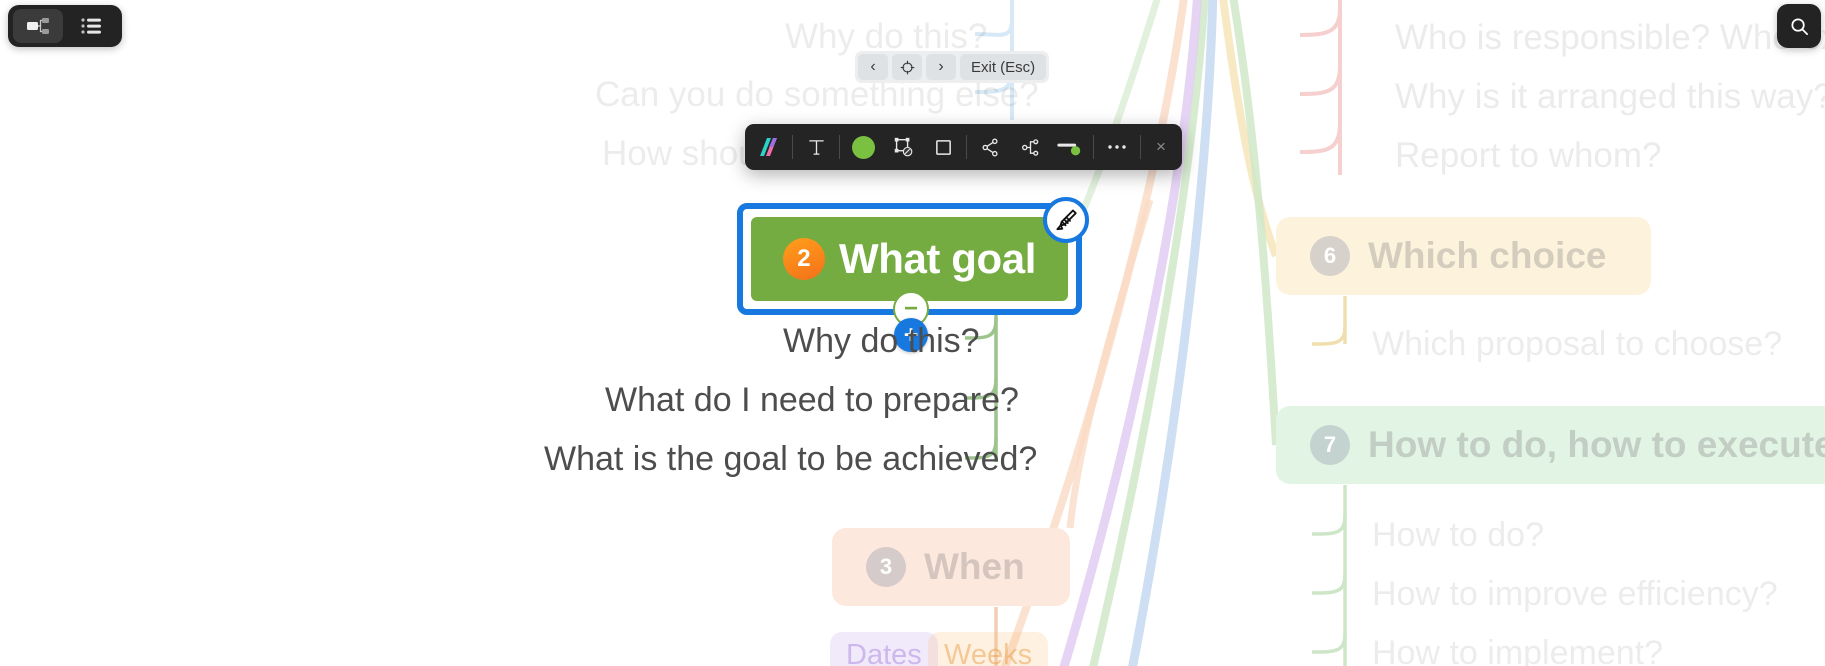 The height and width of the screenshot is (666, 1825). Describe the element at coordinates (1610, 37) in the screenshot. I see `background-label: Who is responsible? Who exec` at that location.